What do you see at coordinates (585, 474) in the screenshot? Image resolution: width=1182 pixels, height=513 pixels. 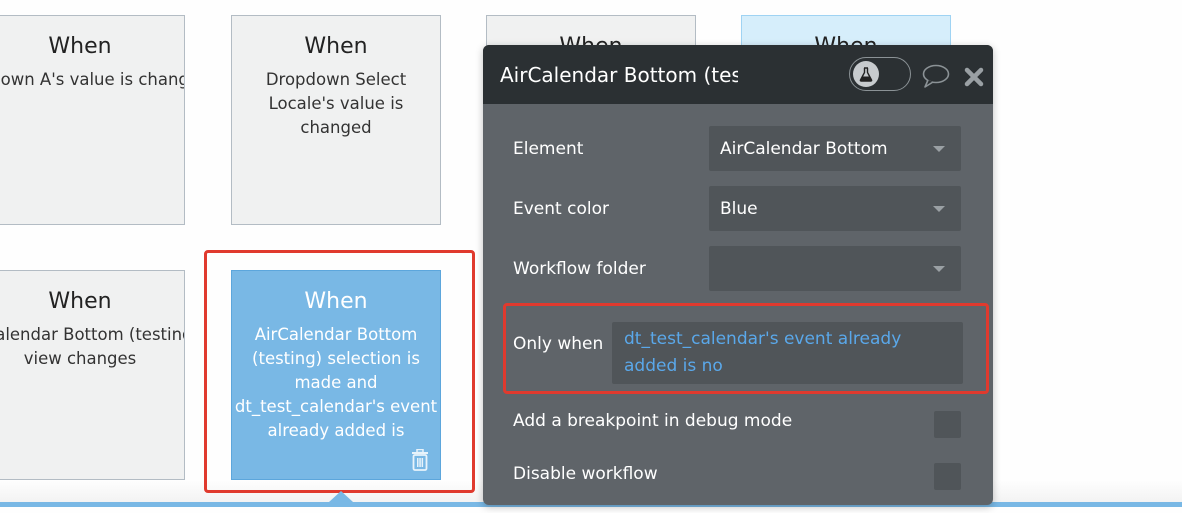 I see `disable-workflow-label: Disable workflow` at bounding box center [585, 474].